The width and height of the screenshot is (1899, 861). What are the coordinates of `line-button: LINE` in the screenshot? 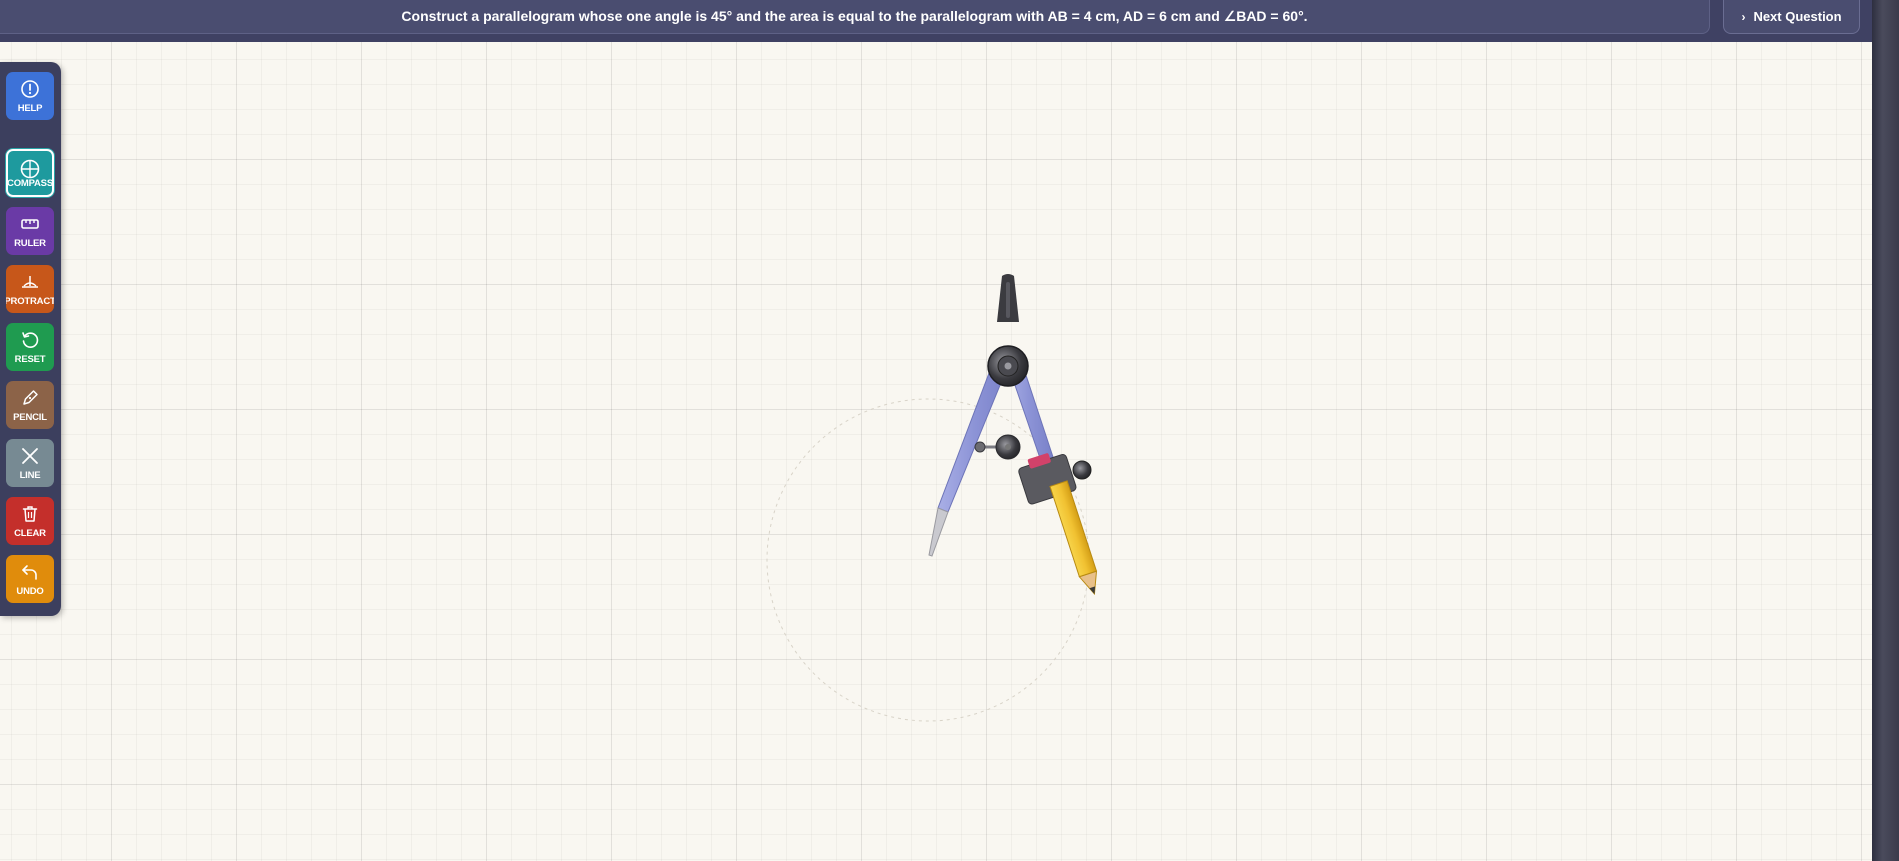 It's located at (30, 463).